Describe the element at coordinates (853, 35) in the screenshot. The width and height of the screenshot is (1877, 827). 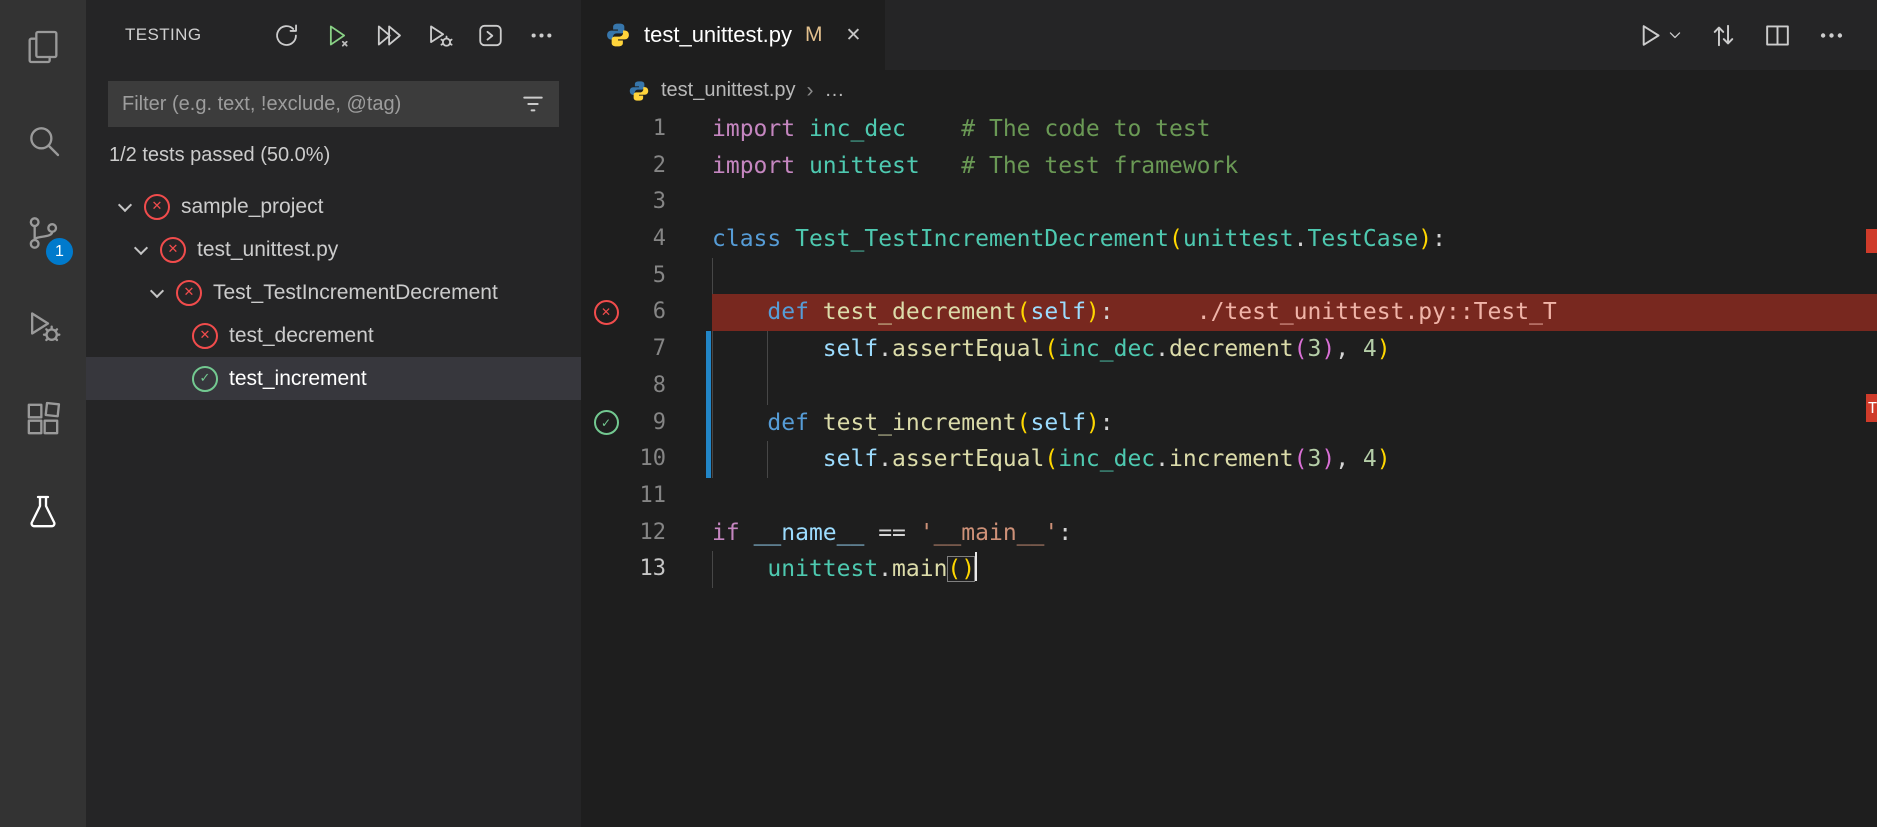
I see `tab-close-button: ✕` at that location.